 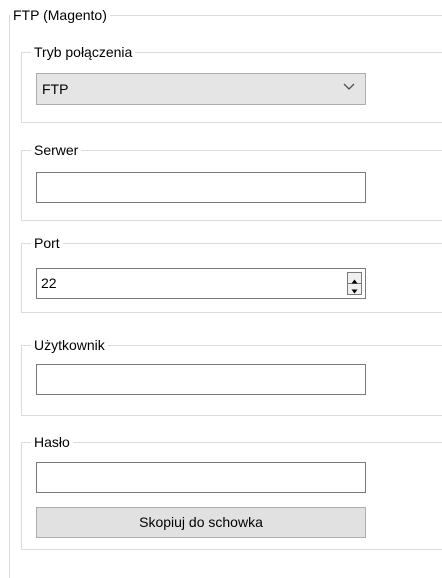 What do you see at coordinates (47, 243) in the screenshot?
I see `port-title: Port` at bounding box center [47, 243].